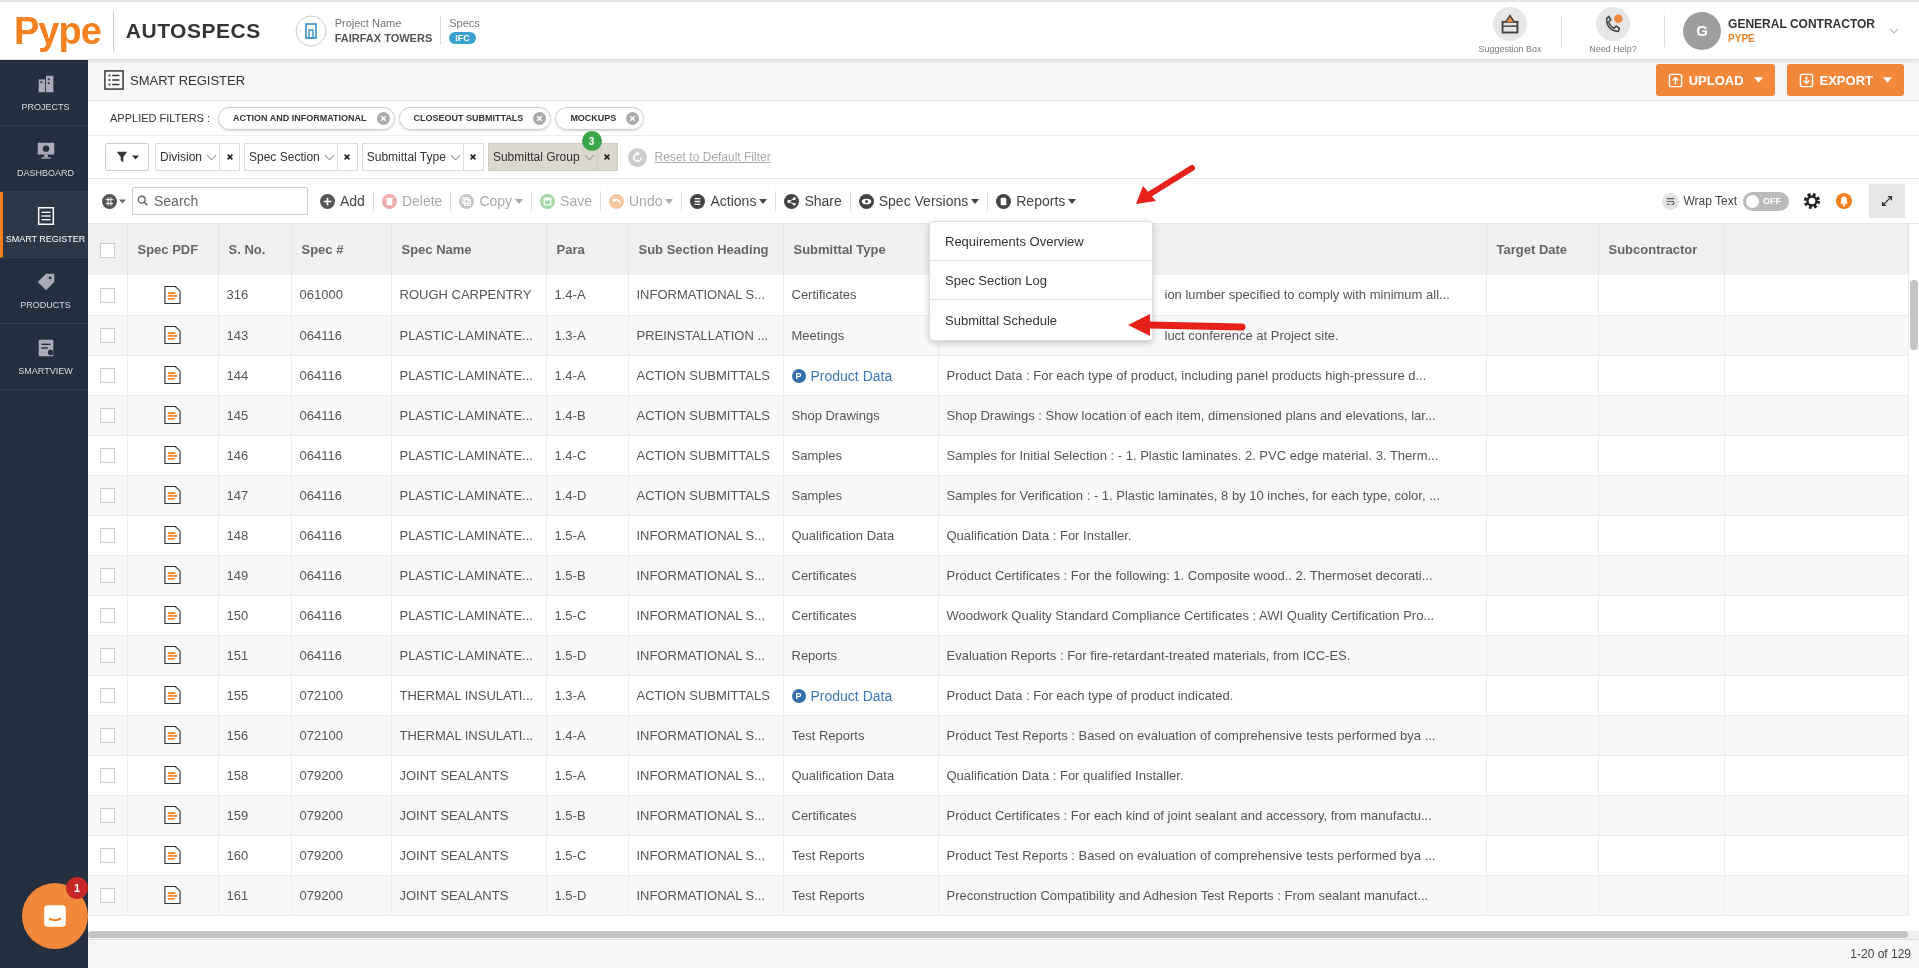 This screenshot has height=968, width=1919. What do you see at coordinates (1613, 24) in the screenshot?
I see `phone-icon` at bounding box center [1613, 24].